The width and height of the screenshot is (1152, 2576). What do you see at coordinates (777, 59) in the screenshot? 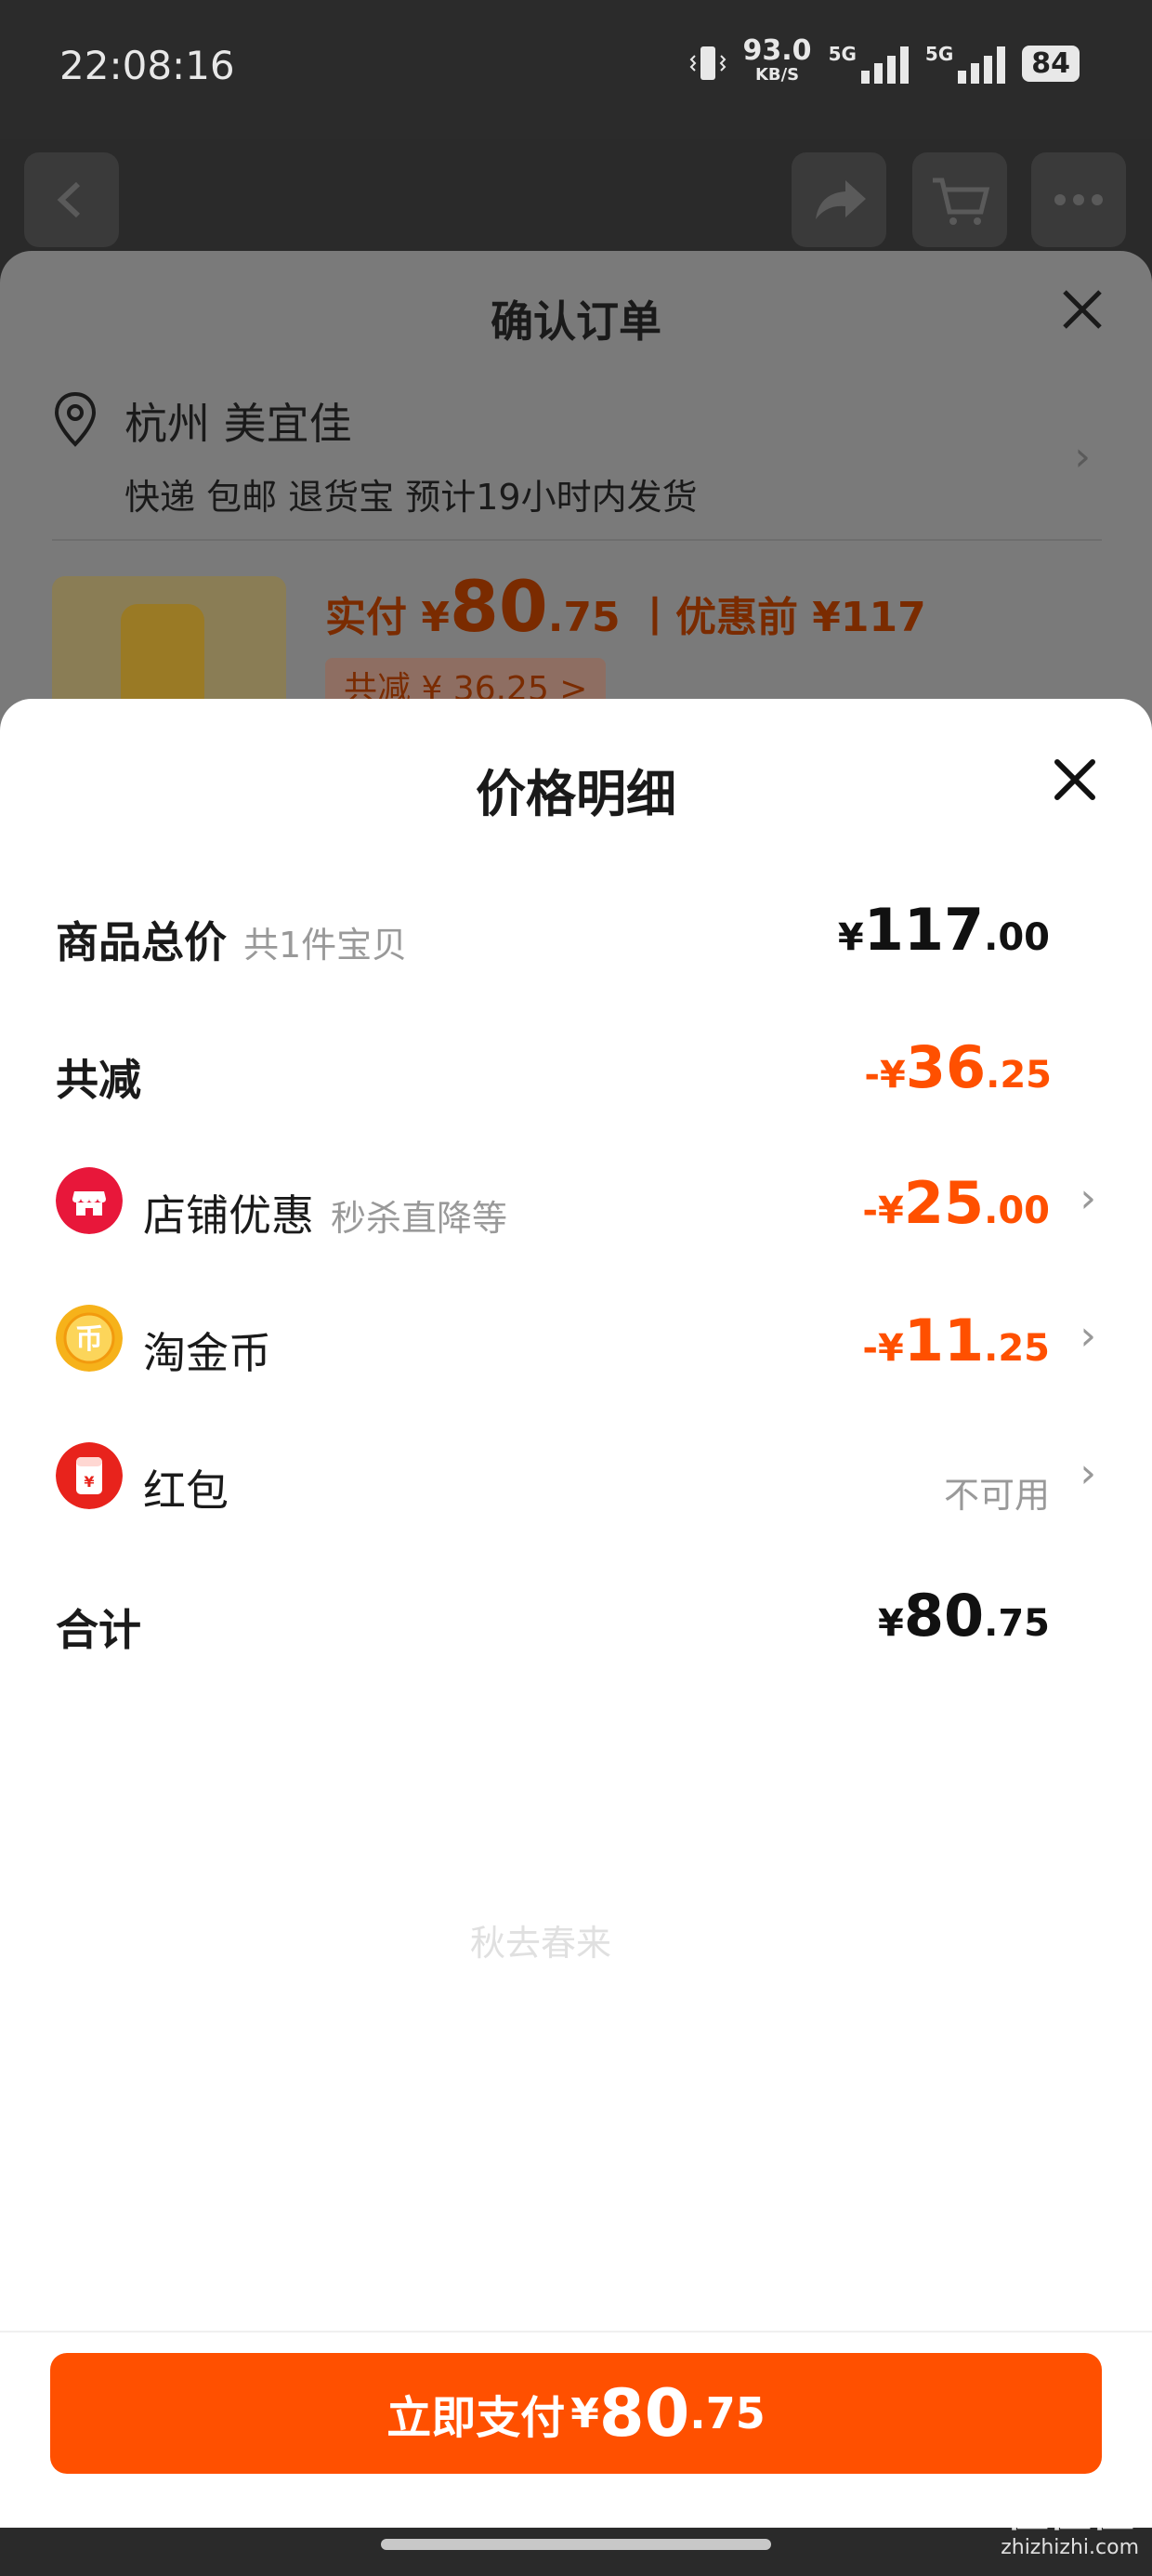
I see `net-speed: 93.0 KB/S` at bounding box center [777, 59].